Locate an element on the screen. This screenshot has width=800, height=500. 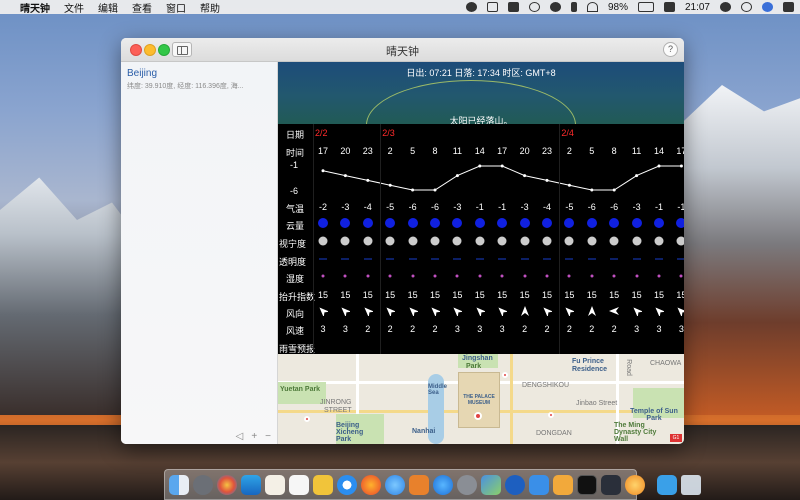
terminal-icon is located at coordinates (587, 484).